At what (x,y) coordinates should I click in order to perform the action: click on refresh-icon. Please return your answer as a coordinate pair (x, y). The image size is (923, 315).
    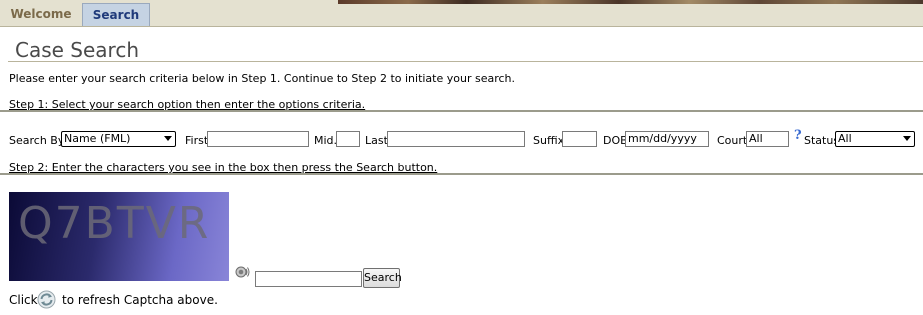
    Looking at the image, I should click on (46, 299).